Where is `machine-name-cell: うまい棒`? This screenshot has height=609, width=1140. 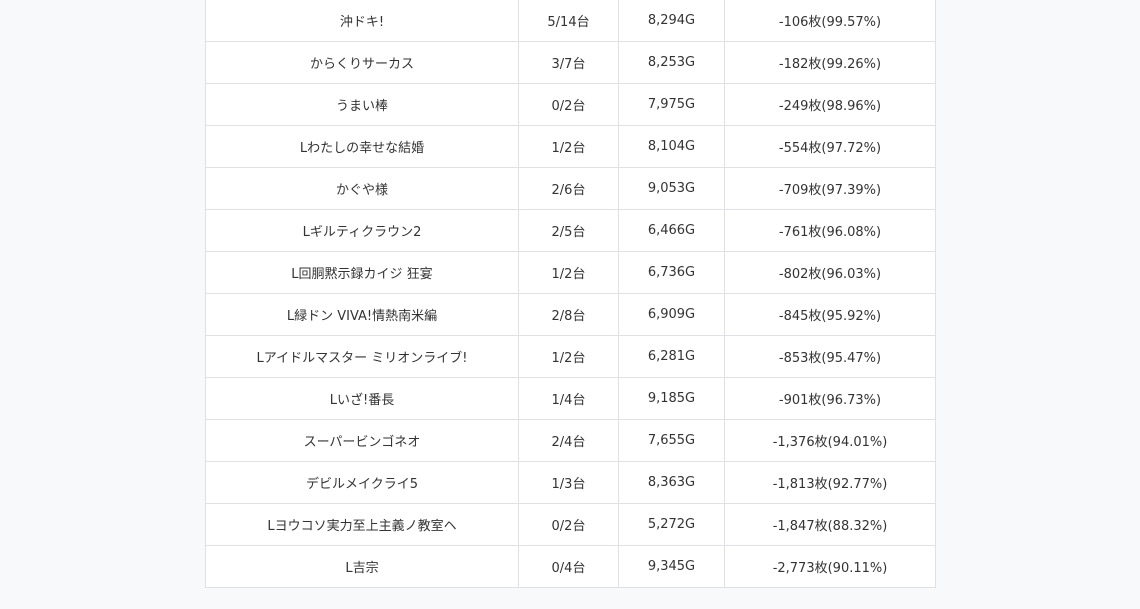
machine-name-cell: うまい棒 is located at coordinates (362, 104).